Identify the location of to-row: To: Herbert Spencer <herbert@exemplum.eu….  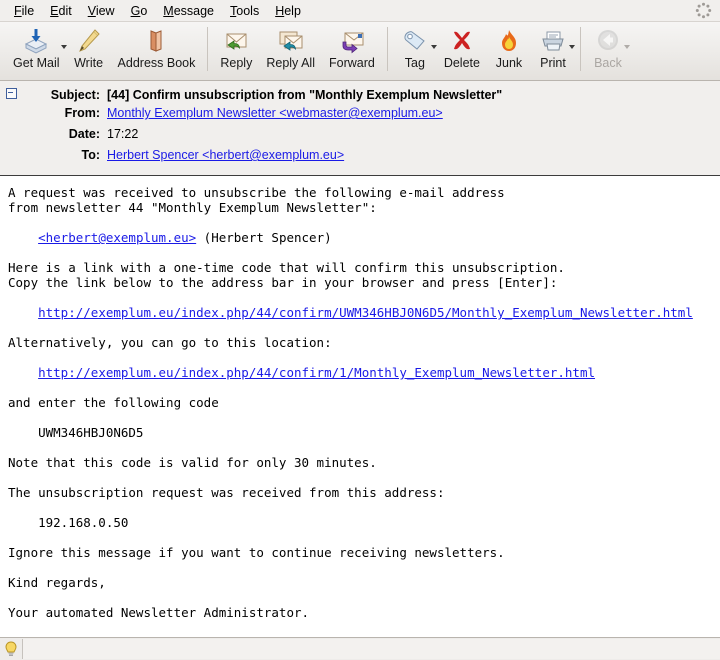
(360, 158).